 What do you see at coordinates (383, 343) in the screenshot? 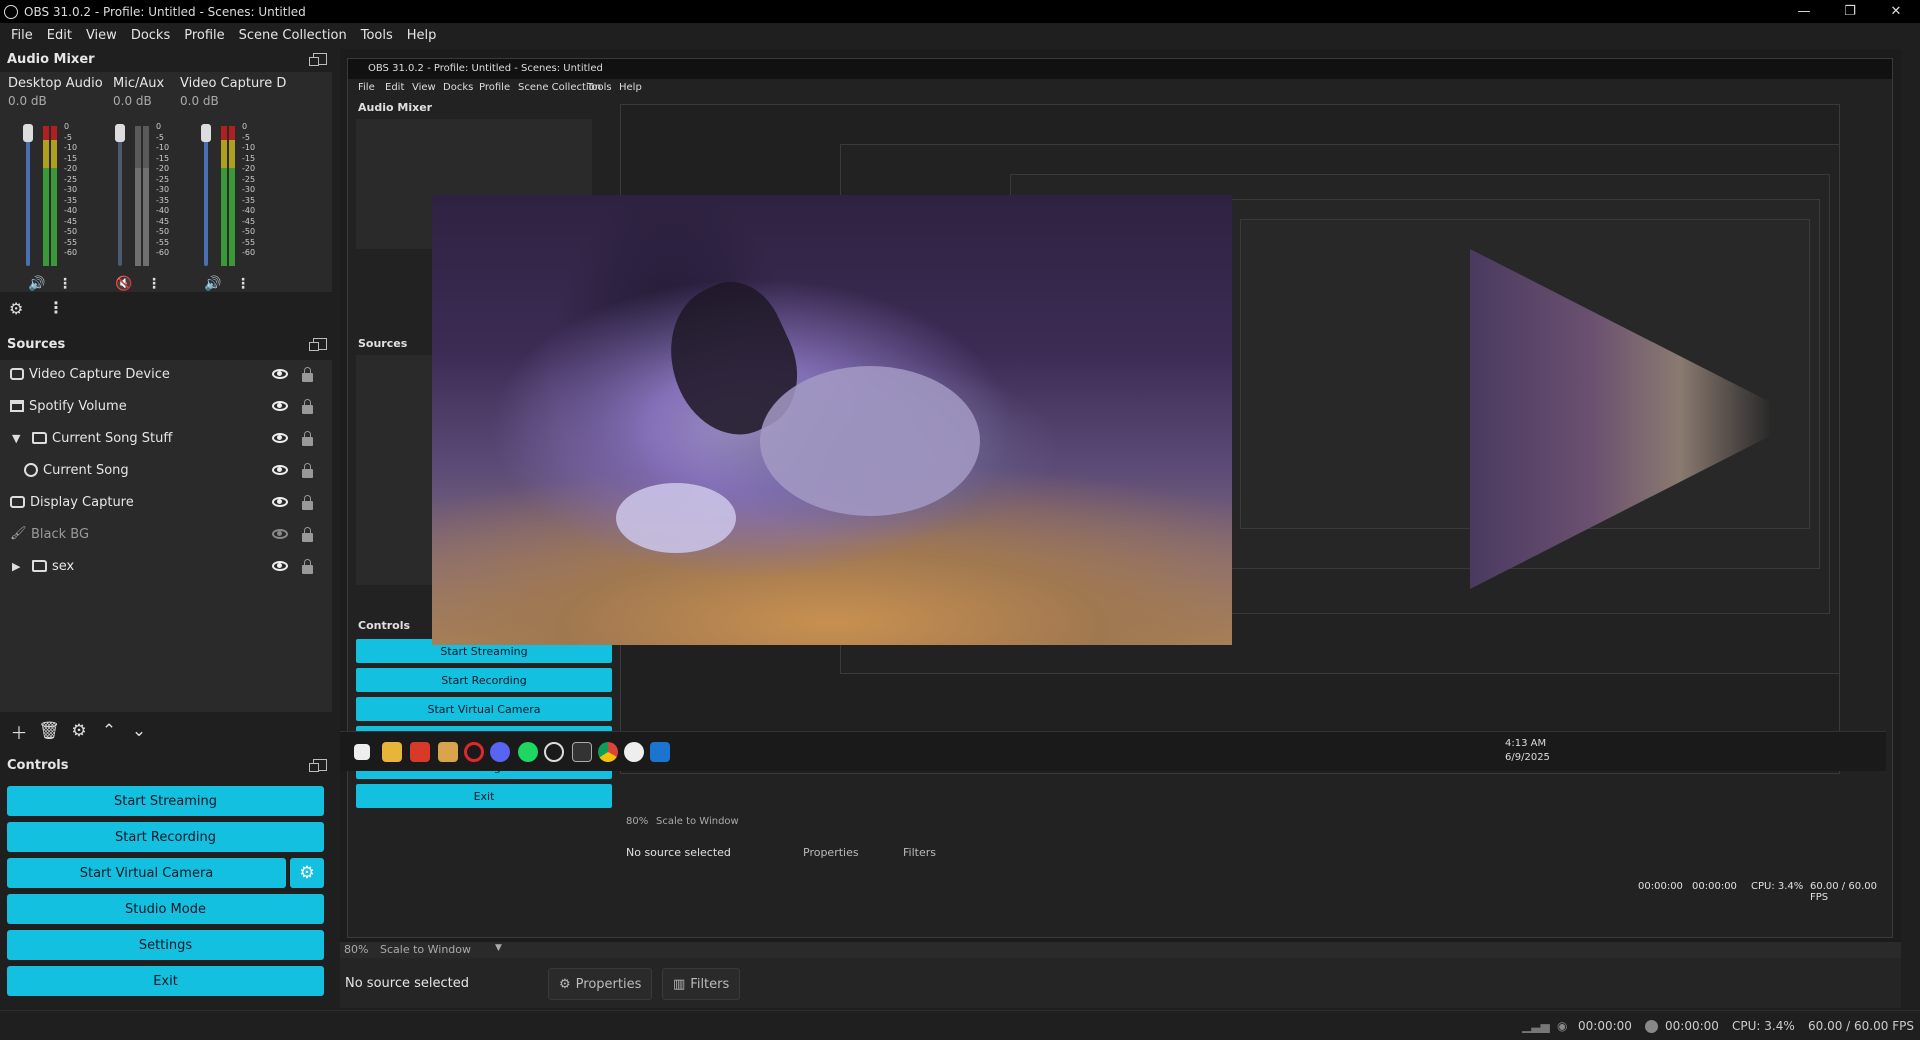
I see `nested-sources-title: Sources` at bounding box center [383, 343].